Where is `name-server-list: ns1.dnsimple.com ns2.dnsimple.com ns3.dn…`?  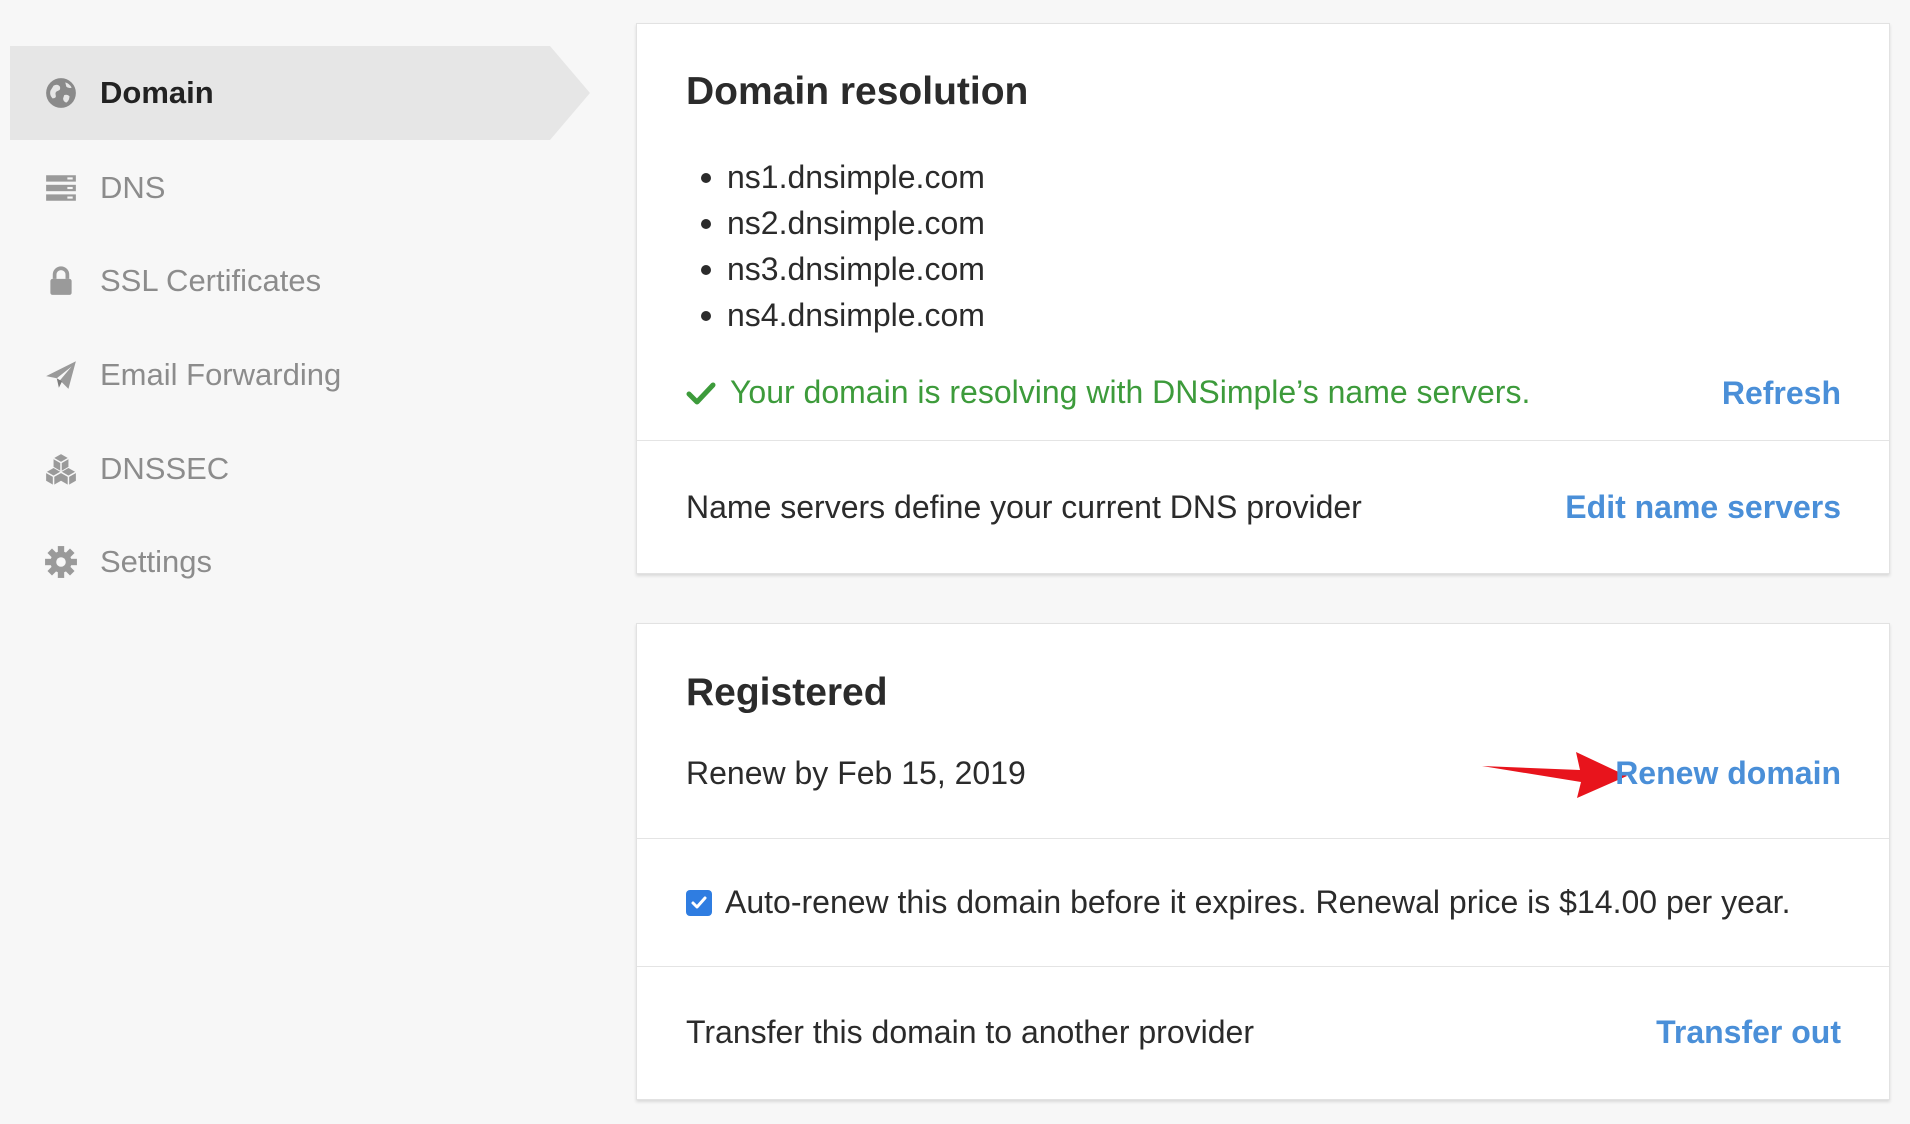
name-server-list: ns1.dnsimple.com ns2.dnsimple.com ns3.dn… is located at coordinates (843, 246).